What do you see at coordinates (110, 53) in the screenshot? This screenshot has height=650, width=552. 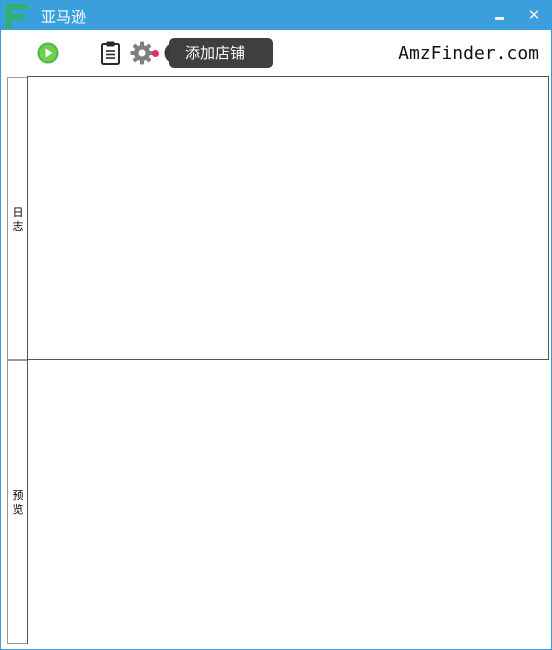 I see `clipboard-icon` at bounding box center [110, 53].